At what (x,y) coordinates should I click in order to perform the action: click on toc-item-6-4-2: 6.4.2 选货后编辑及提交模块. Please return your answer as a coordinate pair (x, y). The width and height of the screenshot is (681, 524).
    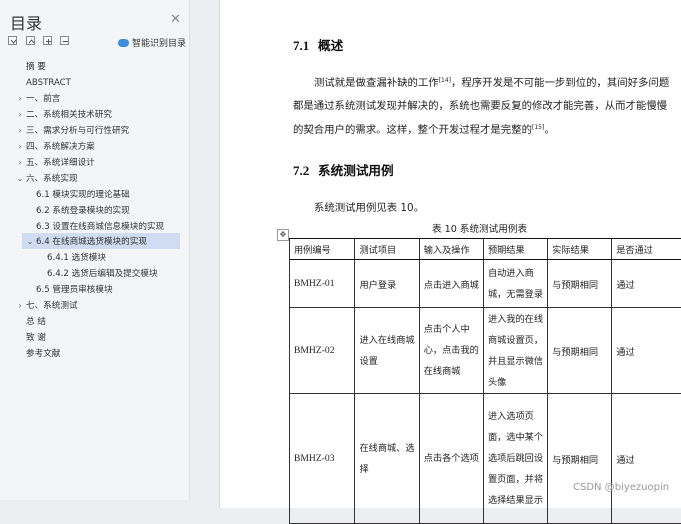
    Looking at the image, I should click on (102, 274).